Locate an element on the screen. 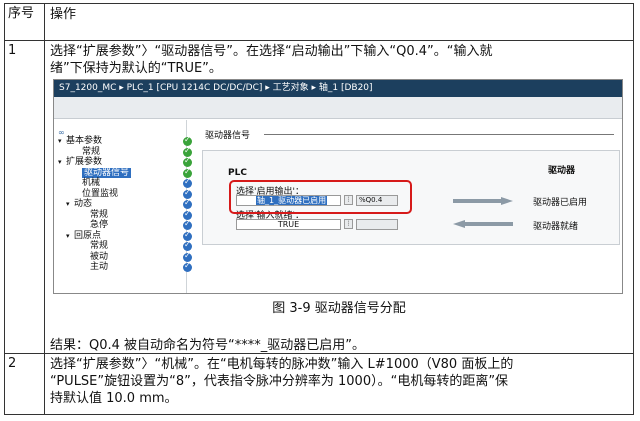 The image size is (640, 421). step-text-line: 持默认值 10.0 mm。 is located at coordinates (114, 398).